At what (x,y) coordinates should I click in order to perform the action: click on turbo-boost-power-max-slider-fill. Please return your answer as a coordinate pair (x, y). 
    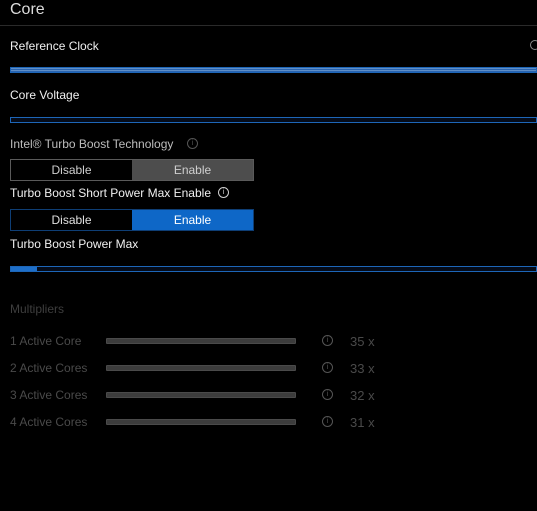
    Looking at the image, I should click on (24, 269).